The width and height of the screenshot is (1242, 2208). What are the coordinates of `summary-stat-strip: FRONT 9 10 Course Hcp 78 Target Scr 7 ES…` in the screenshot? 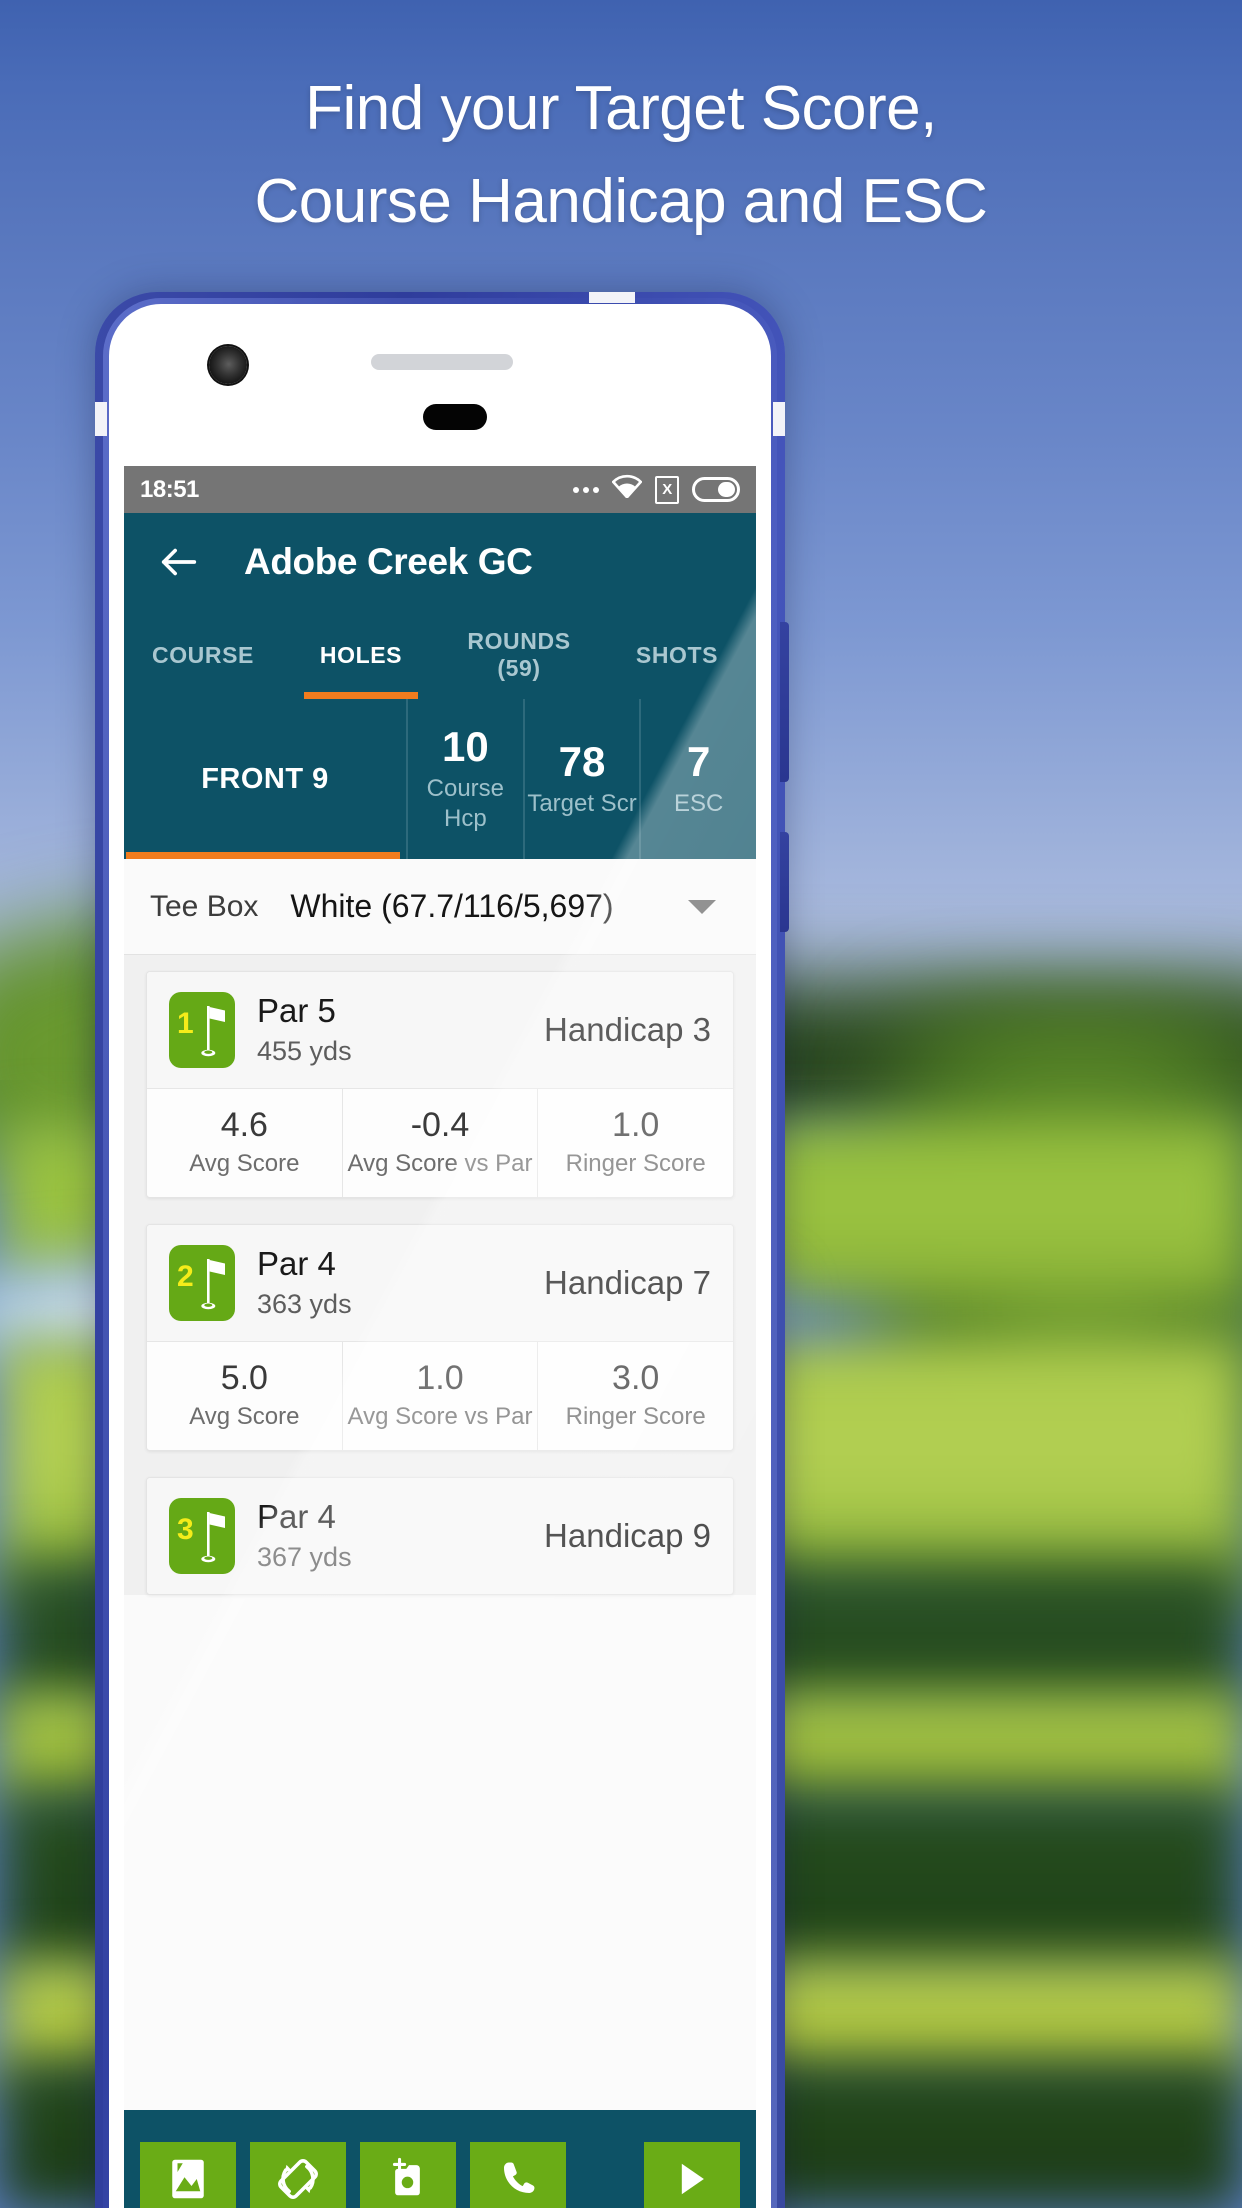 It's located at (440, 779).